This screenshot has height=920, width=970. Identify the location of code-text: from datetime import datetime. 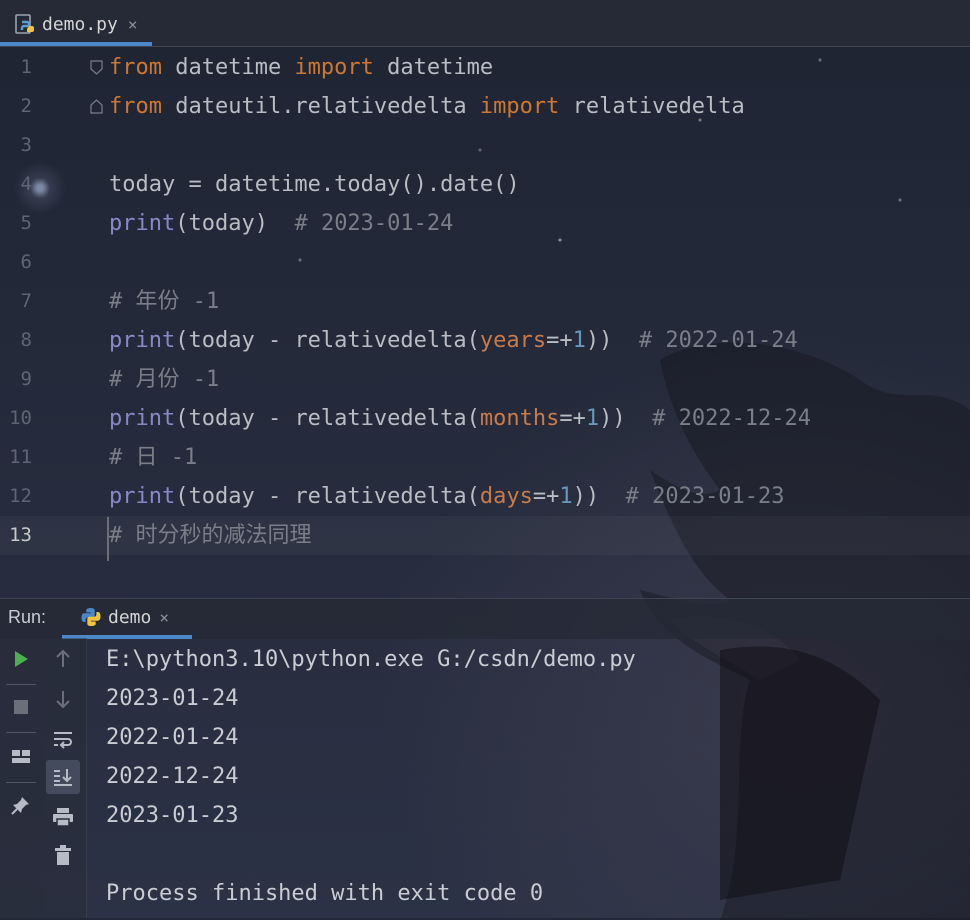
(301, 67).